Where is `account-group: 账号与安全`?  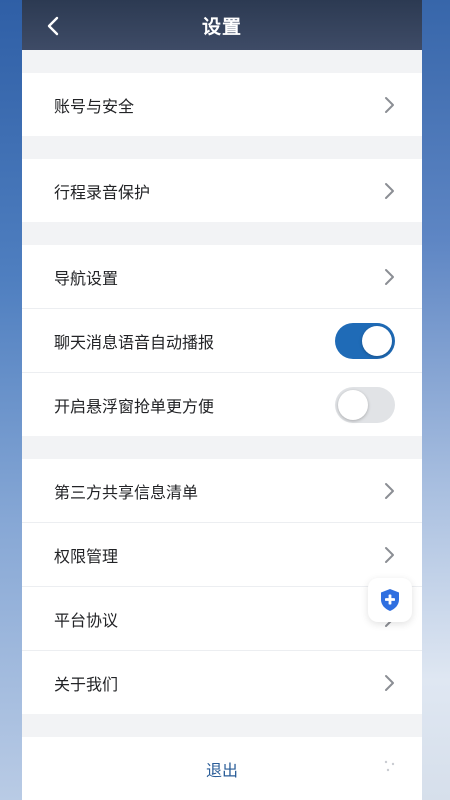
account-group: 账号与安全 is located at coordinates (222, 104).